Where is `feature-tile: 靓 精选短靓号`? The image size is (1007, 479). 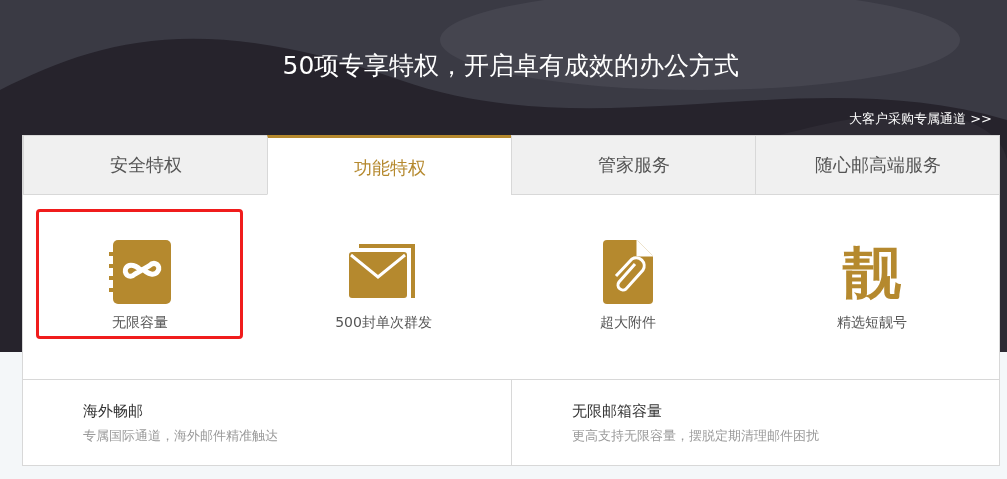 feature-tile: 靓 精选短靓号 is located at coordinates (871, 274).